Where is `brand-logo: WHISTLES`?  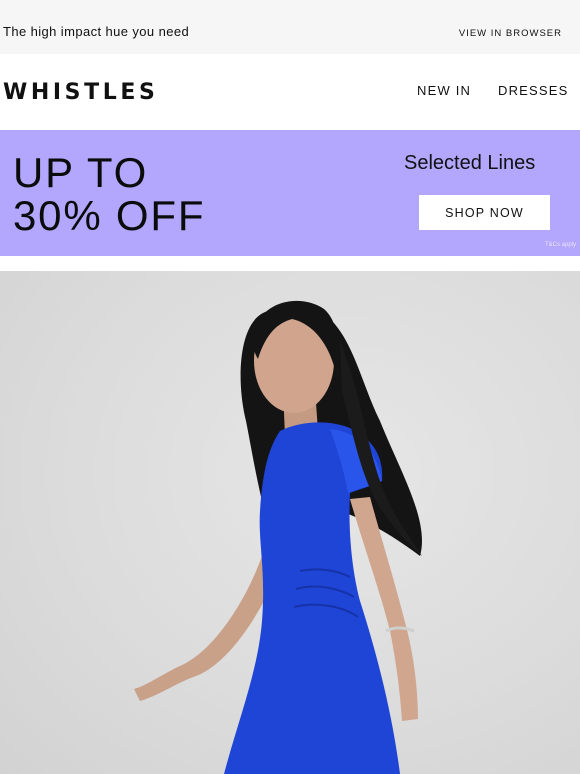 brand-logo: WHISTLES is located at coordinates (80, 92).